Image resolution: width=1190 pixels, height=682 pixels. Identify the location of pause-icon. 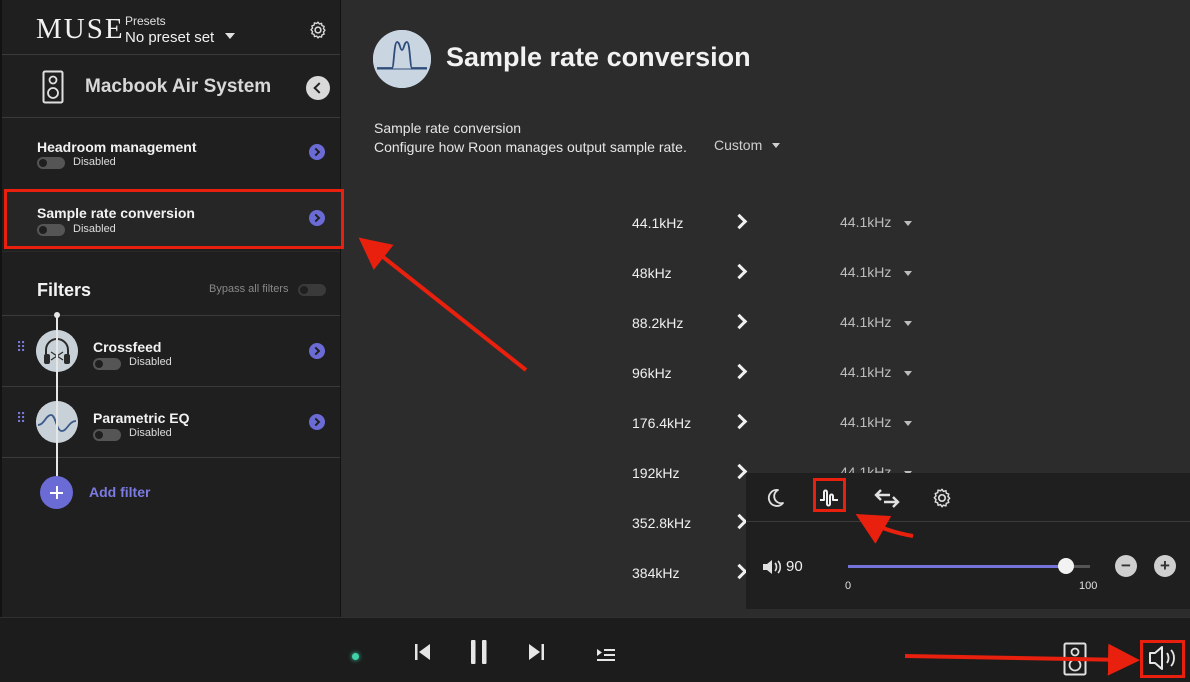
(479, 652).